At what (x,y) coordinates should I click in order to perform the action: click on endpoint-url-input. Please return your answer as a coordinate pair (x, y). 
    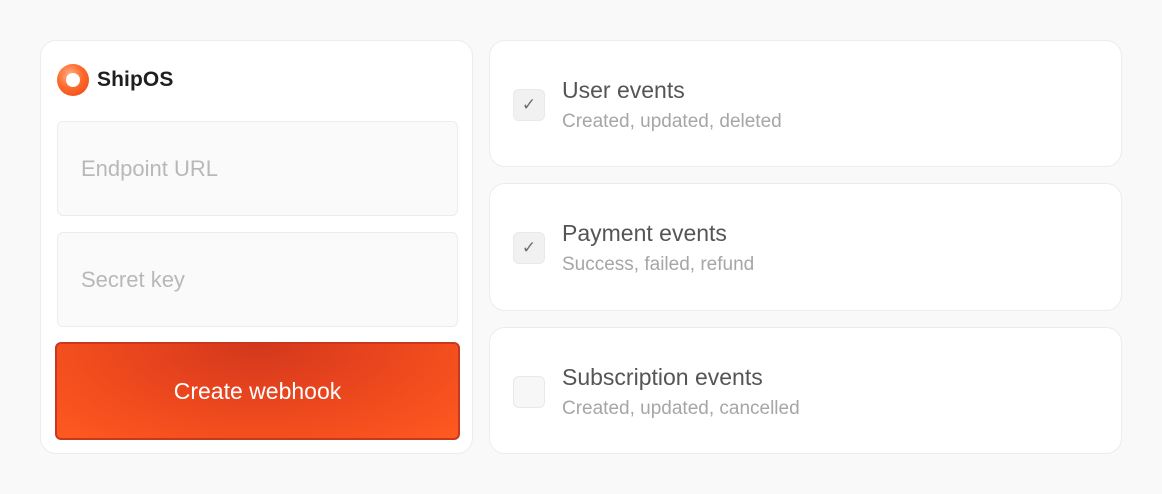
    Looking at the image, I should click on (257, 168).